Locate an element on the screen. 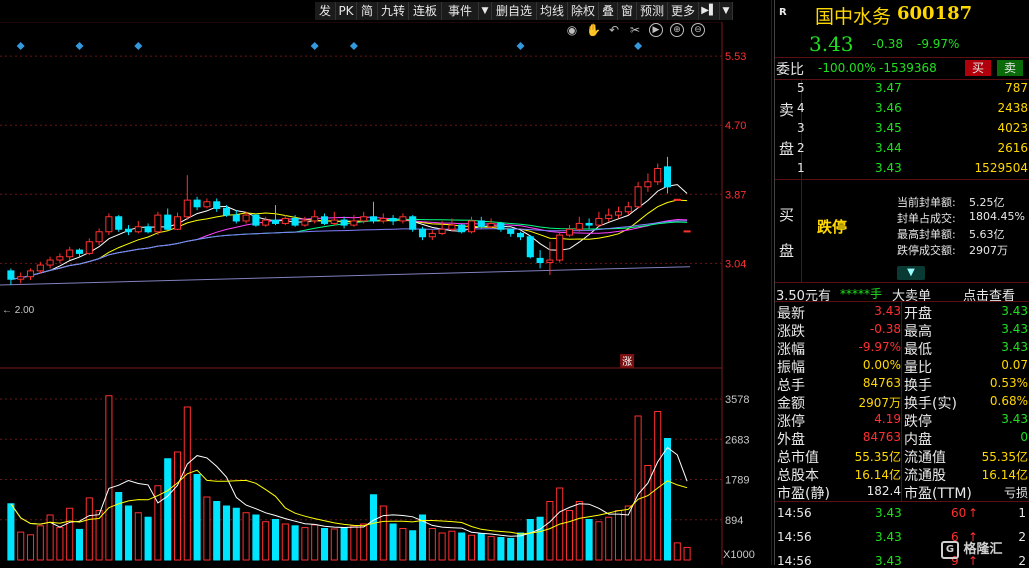 This screenshot has width=1029, height=568. sell-button: 卖 is located at coordinates (1010, 68).